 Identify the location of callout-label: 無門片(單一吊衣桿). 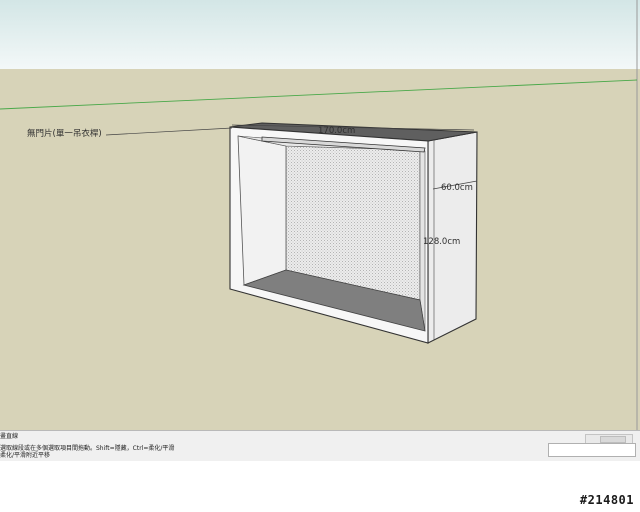
(64, 134).